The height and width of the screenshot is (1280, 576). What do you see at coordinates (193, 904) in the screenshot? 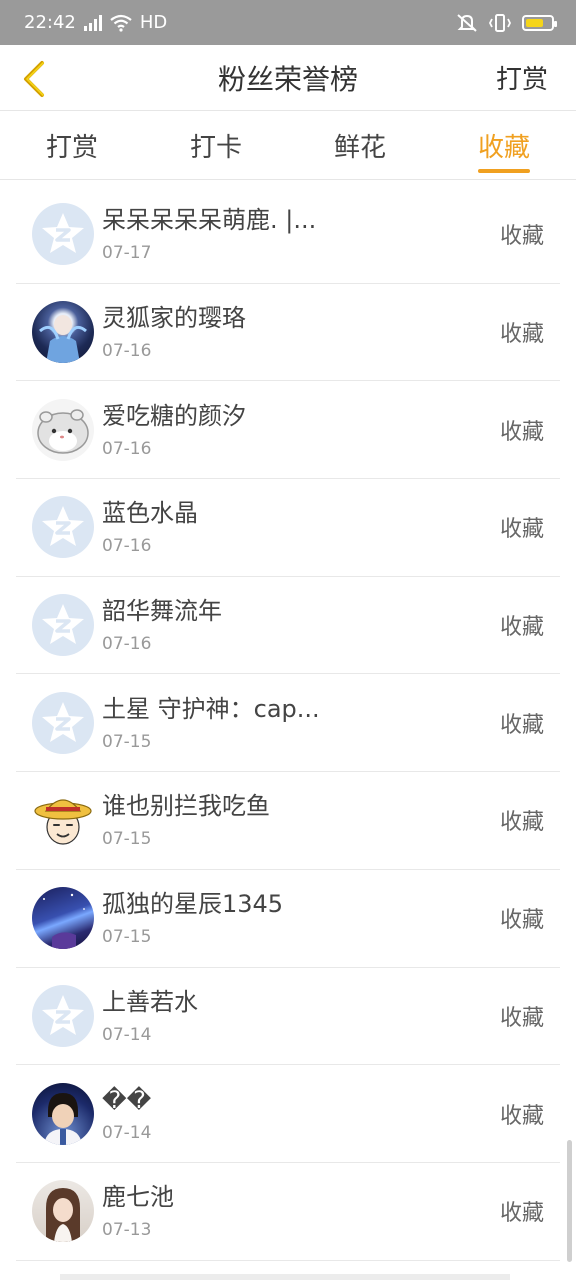
I see `fan-name: 孤独的星辰1345` at bounding box center [193, 904].